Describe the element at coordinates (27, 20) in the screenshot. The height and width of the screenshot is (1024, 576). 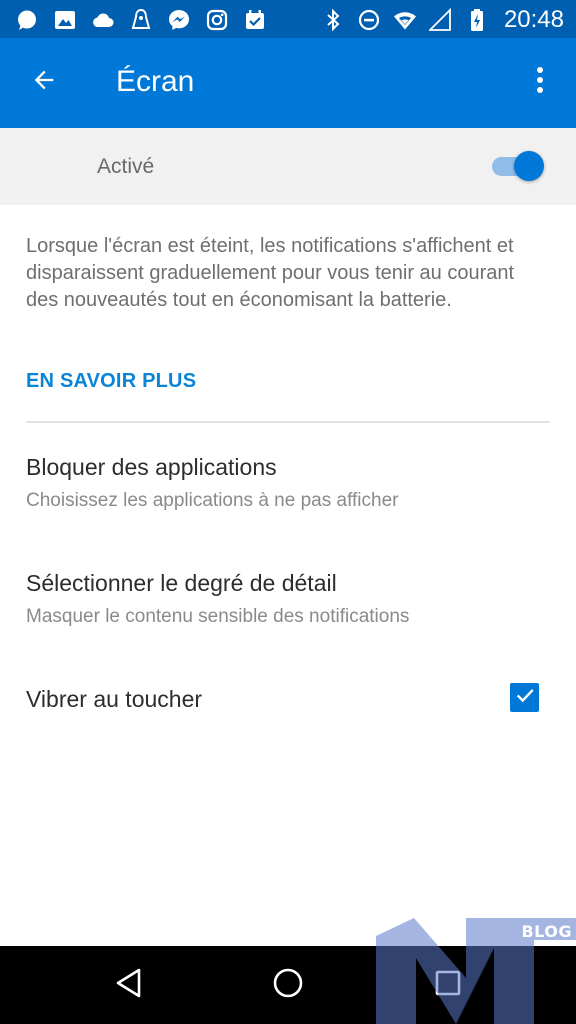
I see `whatsapp-icon` at that location.